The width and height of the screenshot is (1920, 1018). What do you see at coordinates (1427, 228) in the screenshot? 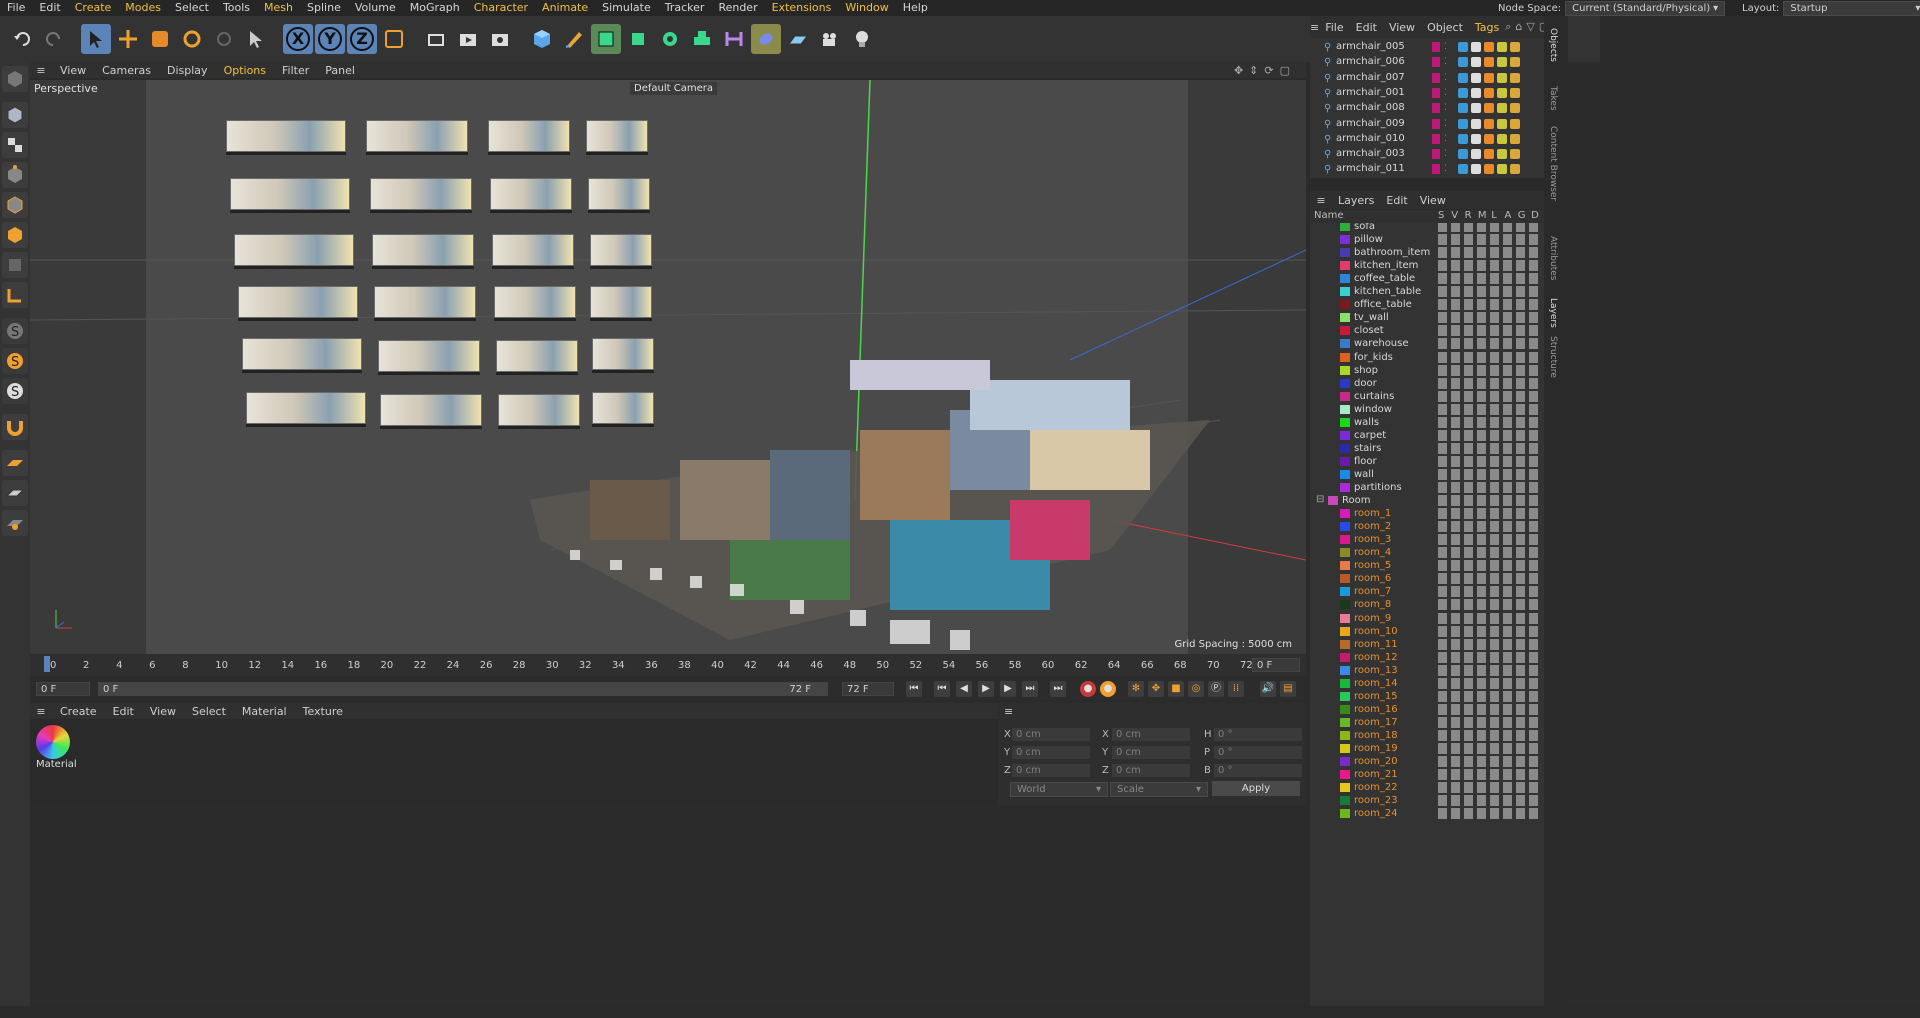
I see `layer-row: sofa` at bounding box center [1427, 228].